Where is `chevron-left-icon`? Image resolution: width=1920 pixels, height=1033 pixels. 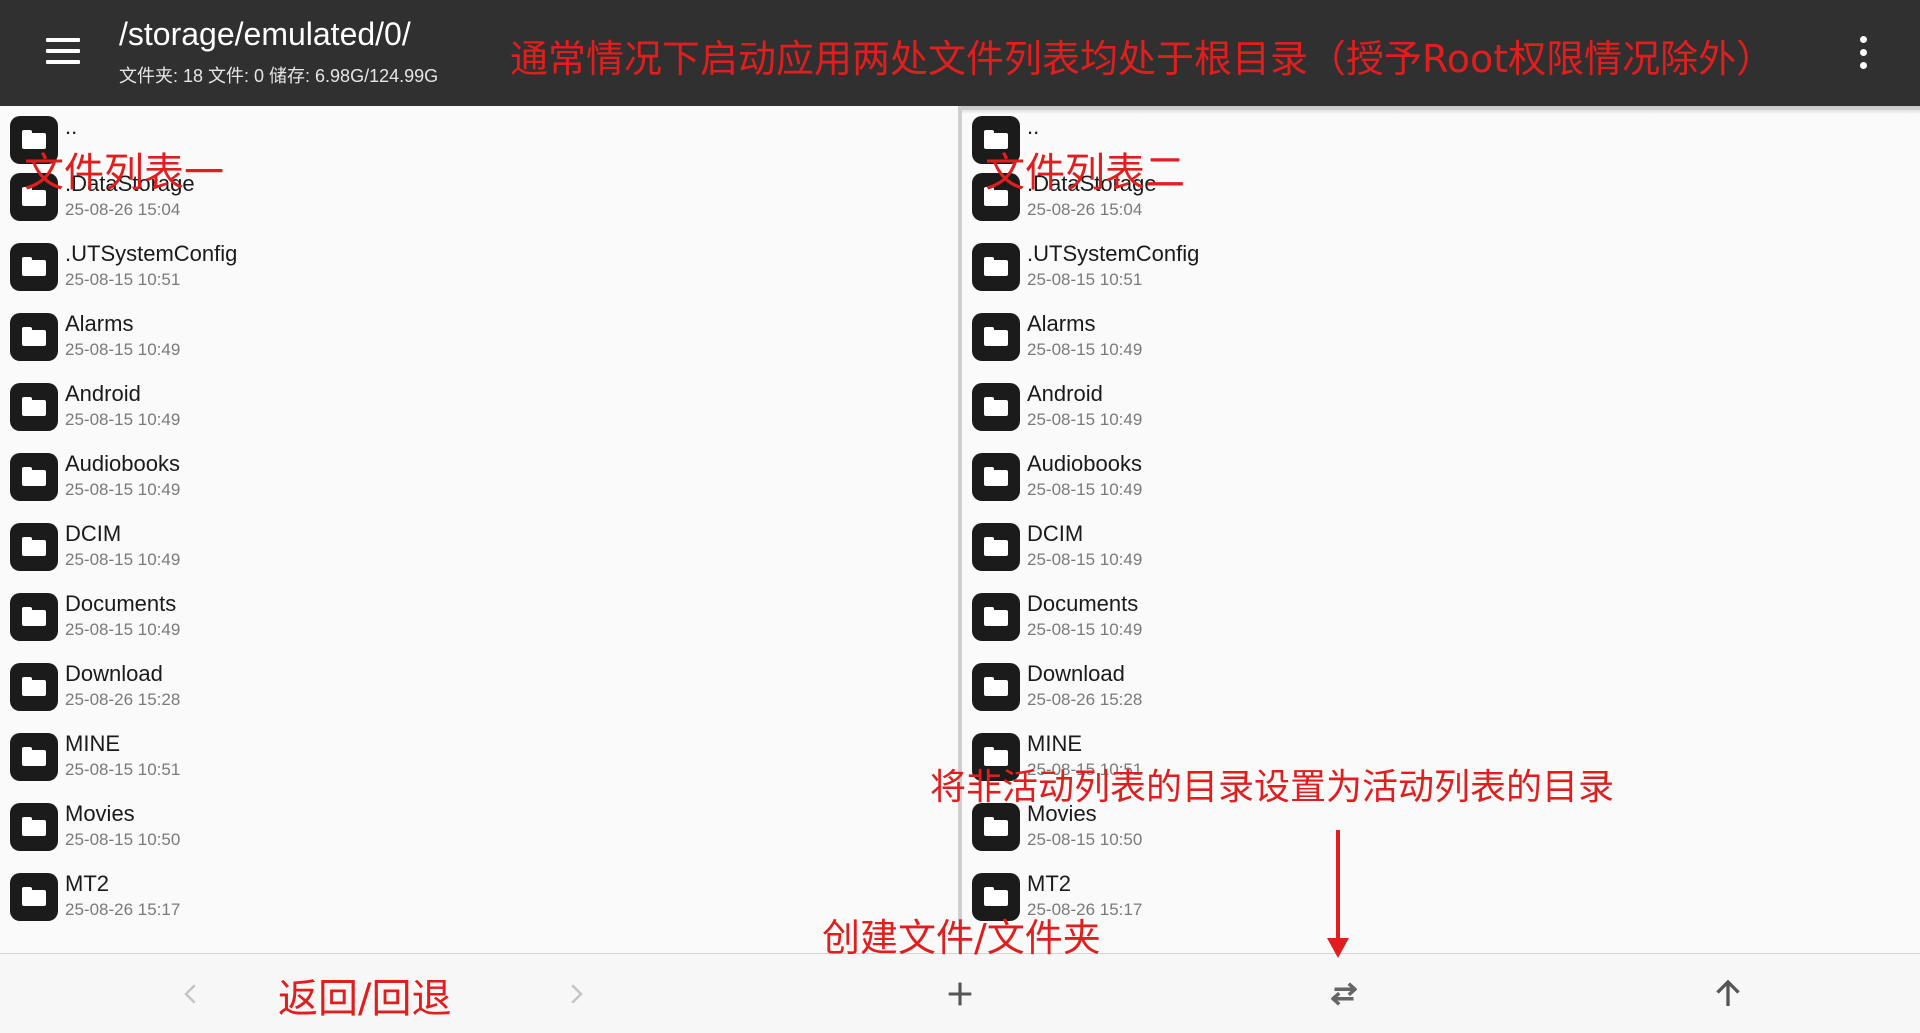 chevron-left-icon is located at coordinates (190, 994).